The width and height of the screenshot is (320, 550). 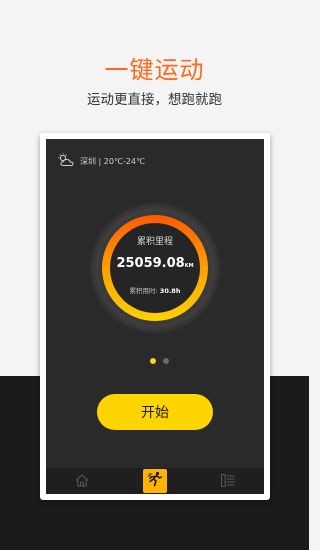 I want to click on tab-home, so click(x=82, y=481).